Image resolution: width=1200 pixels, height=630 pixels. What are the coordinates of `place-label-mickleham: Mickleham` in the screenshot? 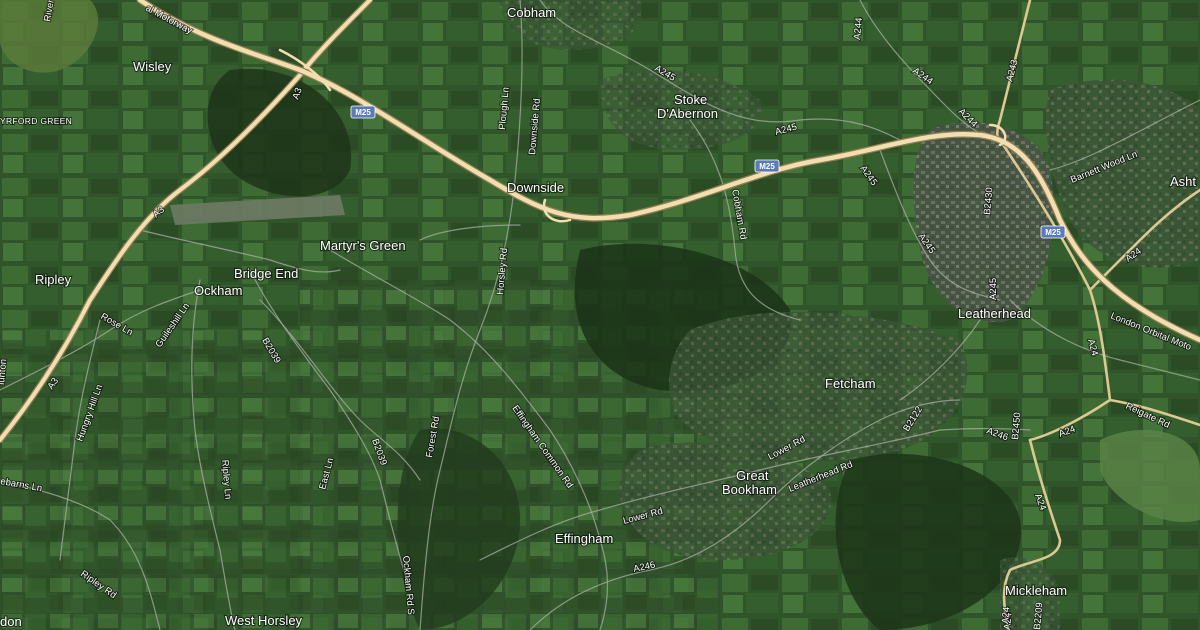 It's located at (1036, 590).